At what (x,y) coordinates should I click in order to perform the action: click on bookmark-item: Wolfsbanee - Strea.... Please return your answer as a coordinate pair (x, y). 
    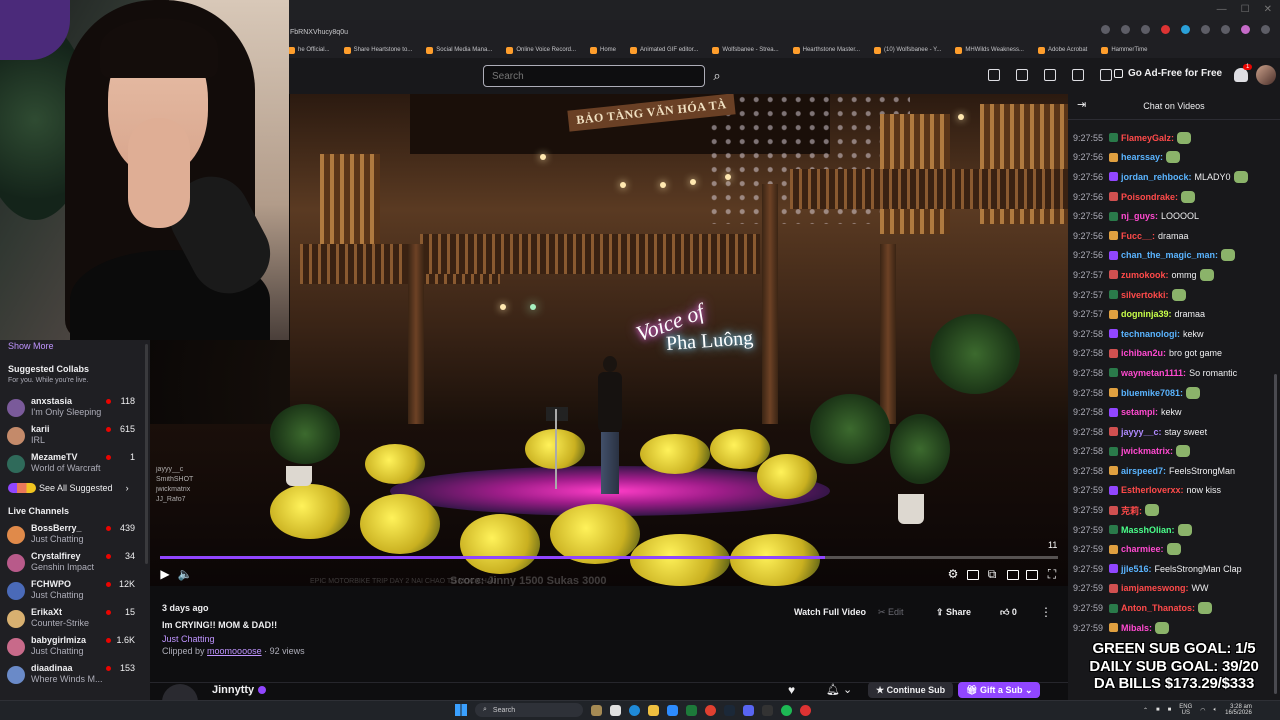
    Looking at the image, I should click on (745, 50).